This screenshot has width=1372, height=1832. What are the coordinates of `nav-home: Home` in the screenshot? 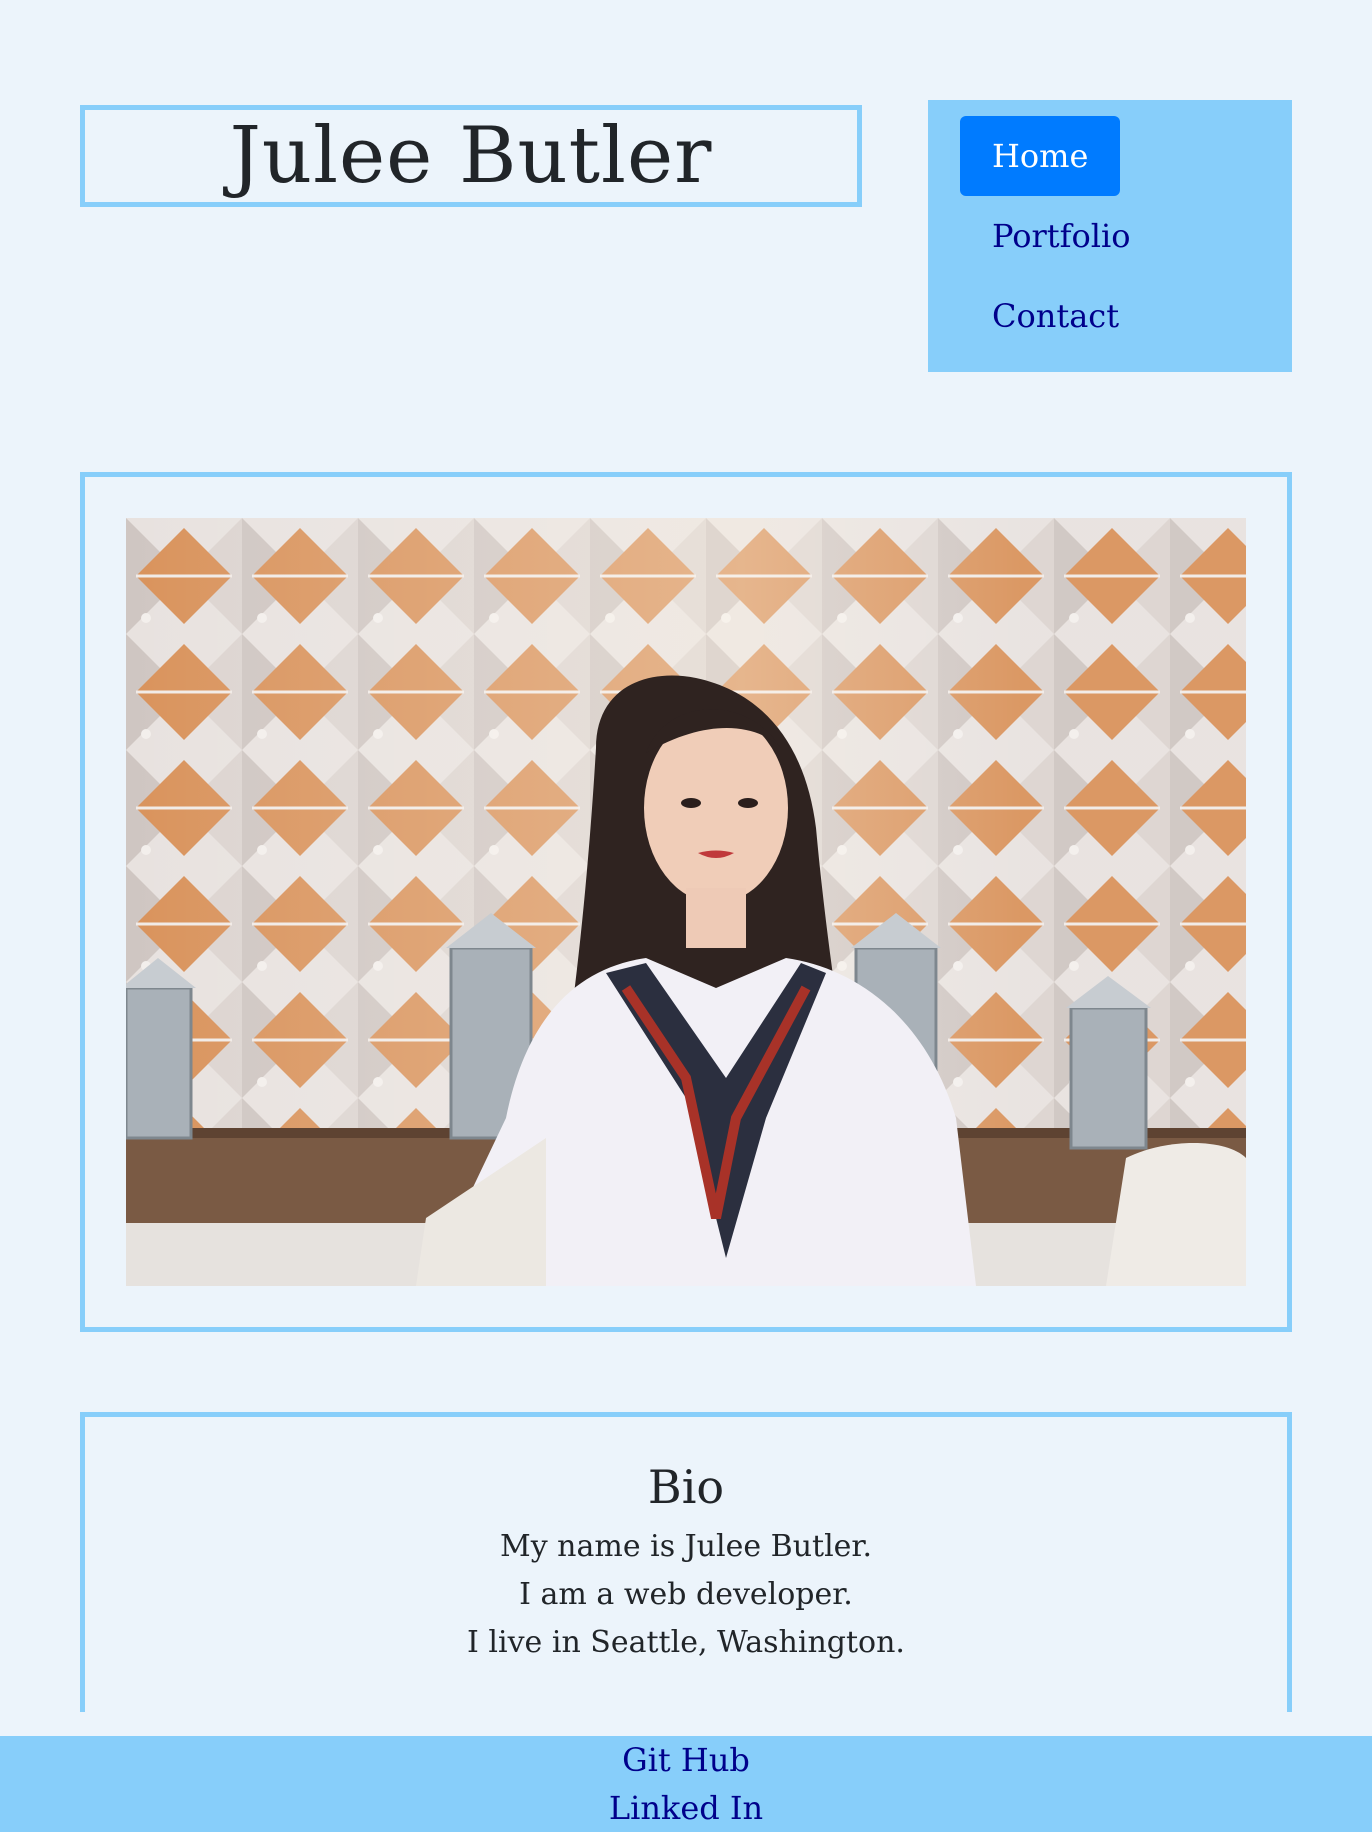 It's located at (1040, 156).